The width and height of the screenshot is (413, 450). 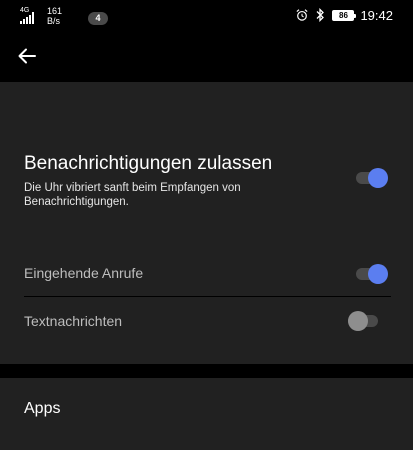 What do you see at coordinates (42, 408) in the screenshot?
I see `apps-section-title: Apps` at bounding box center [42, 408].